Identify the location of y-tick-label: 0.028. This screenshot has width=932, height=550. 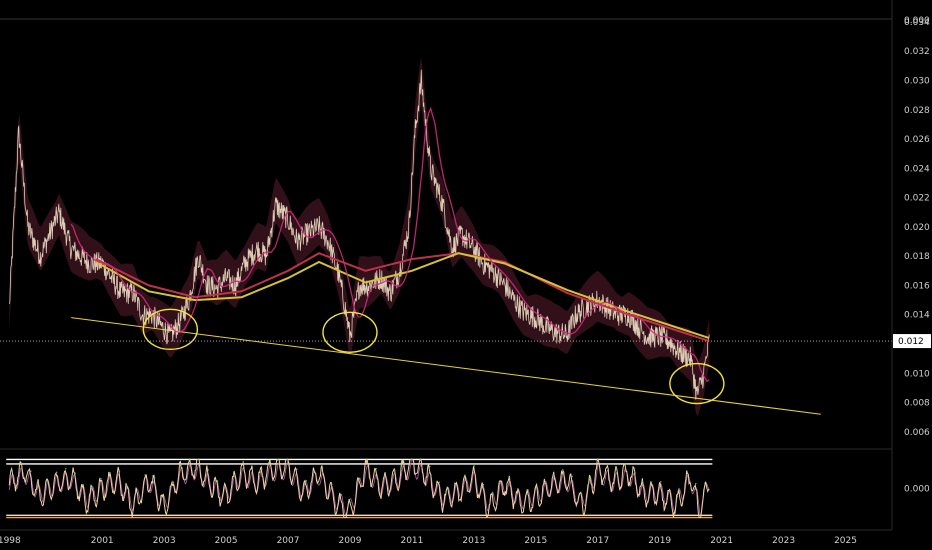
(917, 111).